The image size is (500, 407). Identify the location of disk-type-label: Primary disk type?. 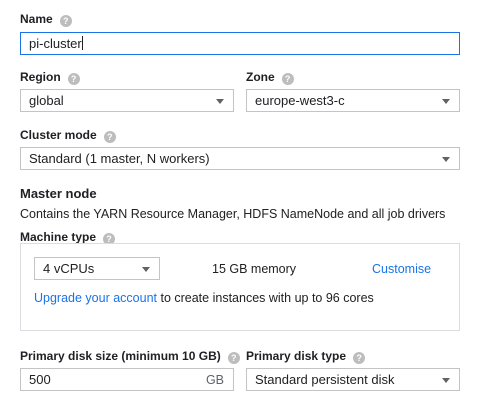
(306, 356).